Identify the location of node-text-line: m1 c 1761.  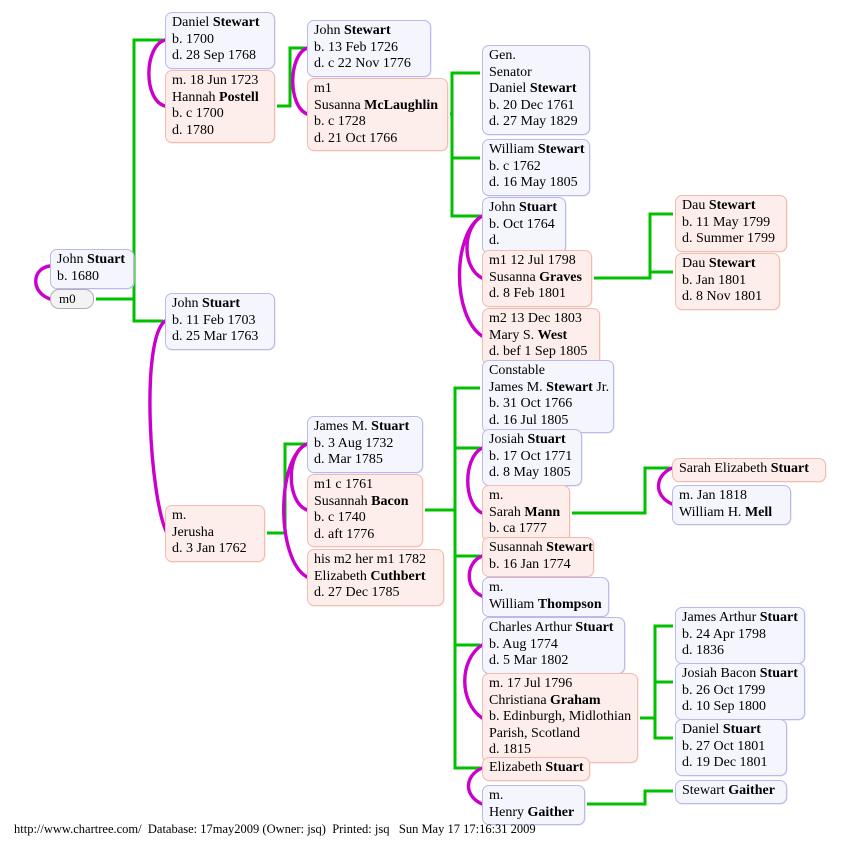
(344, 484).